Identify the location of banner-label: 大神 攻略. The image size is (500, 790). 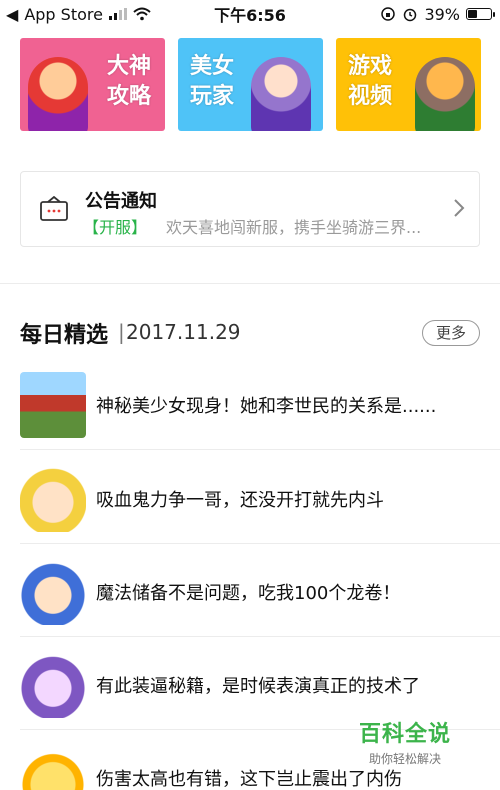
(129, 82).